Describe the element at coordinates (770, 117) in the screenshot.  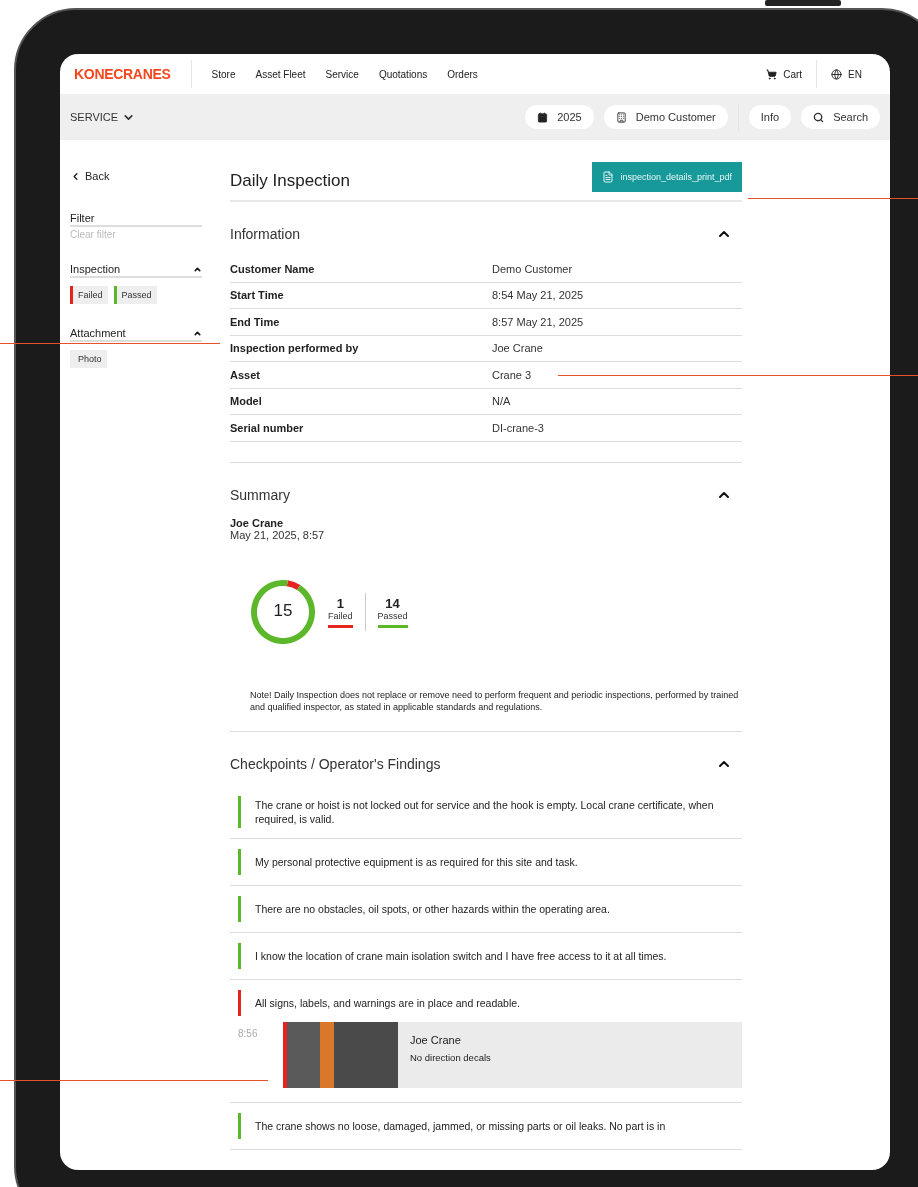
I see `info-button: Info` at that location.